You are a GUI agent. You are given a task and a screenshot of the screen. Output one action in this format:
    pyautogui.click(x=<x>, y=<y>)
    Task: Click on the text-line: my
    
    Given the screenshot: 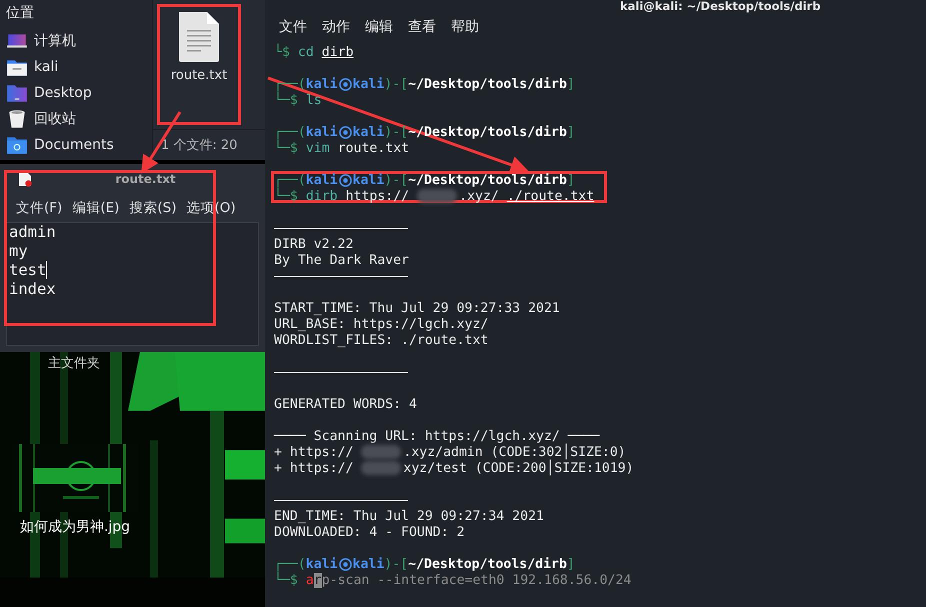 What is the action you would take?
    pyautogui.click(x=18, y=251)
    